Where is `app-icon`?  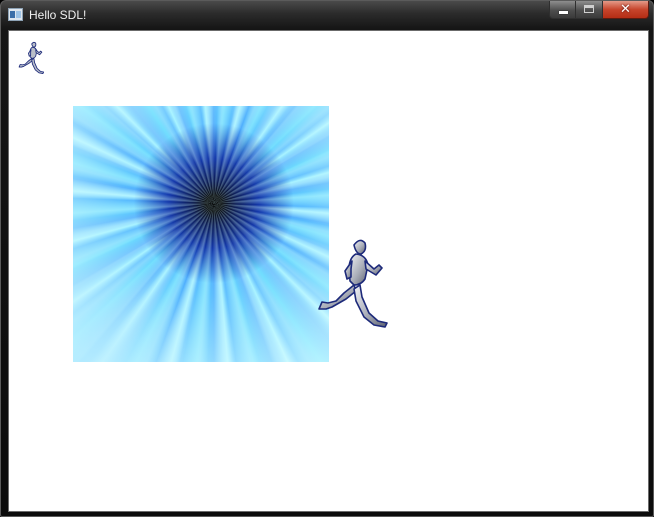
app-icon is located at coordinates (15, 14).